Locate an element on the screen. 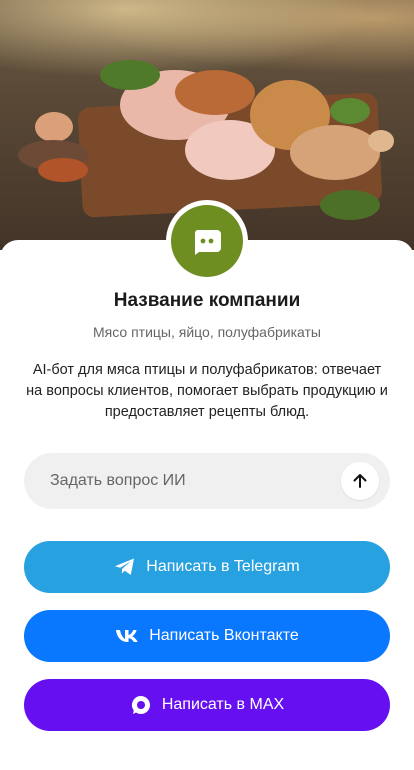  max-icon is located at coordinates (140, 705).